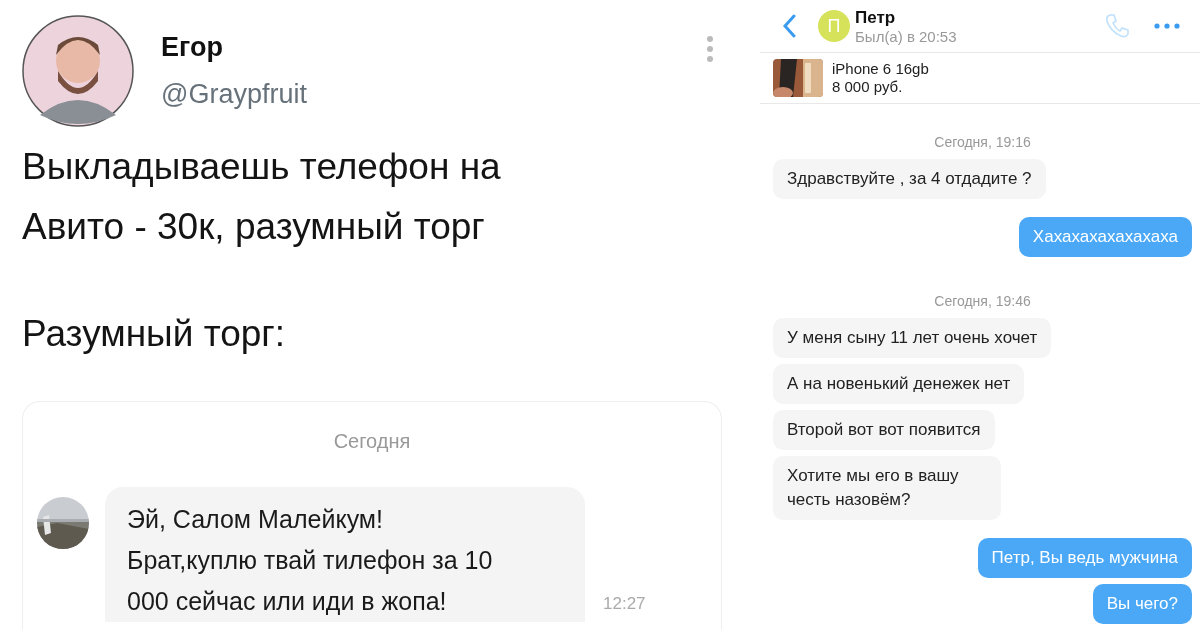 The image size is (1200, 630). I want to click on incoming-message: Хотите мы его в вашу честь назовём?, so click(887, 488).